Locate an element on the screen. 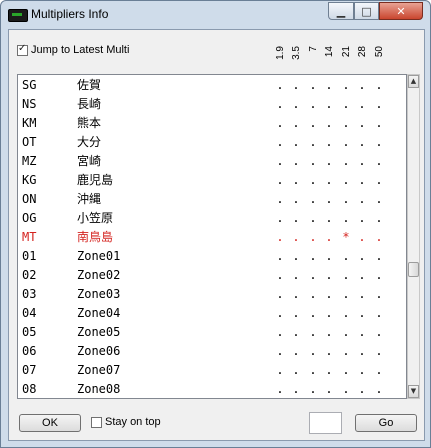 The height and width of the screenshot is (448, 431). maximize-icon: □ is located at coordinates (366, 11).